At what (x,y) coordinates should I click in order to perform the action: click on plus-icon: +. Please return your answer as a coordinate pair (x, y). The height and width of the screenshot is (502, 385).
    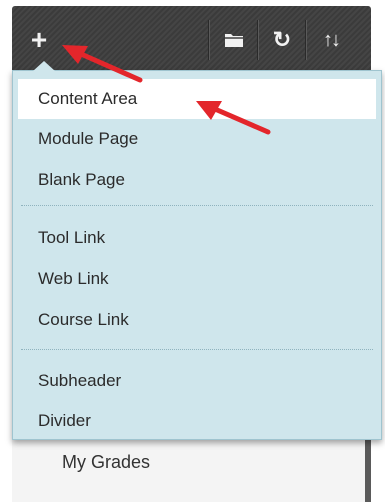
    Looking at the image, I should click on (39, 39).